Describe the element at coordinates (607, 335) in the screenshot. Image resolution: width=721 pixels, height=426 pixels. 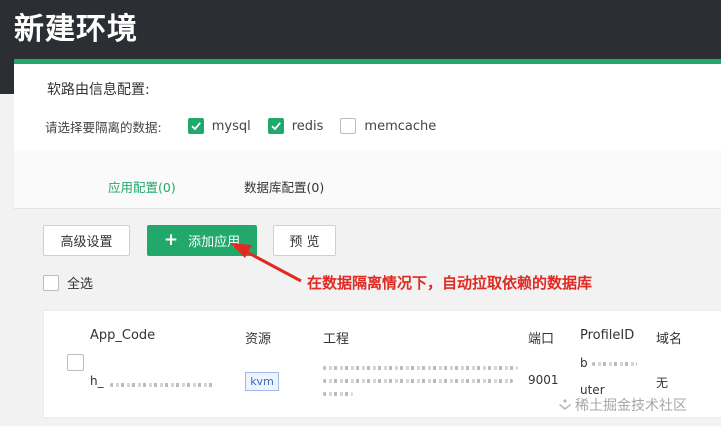
I see `col-header-profile-id: ProfileID` at that location.